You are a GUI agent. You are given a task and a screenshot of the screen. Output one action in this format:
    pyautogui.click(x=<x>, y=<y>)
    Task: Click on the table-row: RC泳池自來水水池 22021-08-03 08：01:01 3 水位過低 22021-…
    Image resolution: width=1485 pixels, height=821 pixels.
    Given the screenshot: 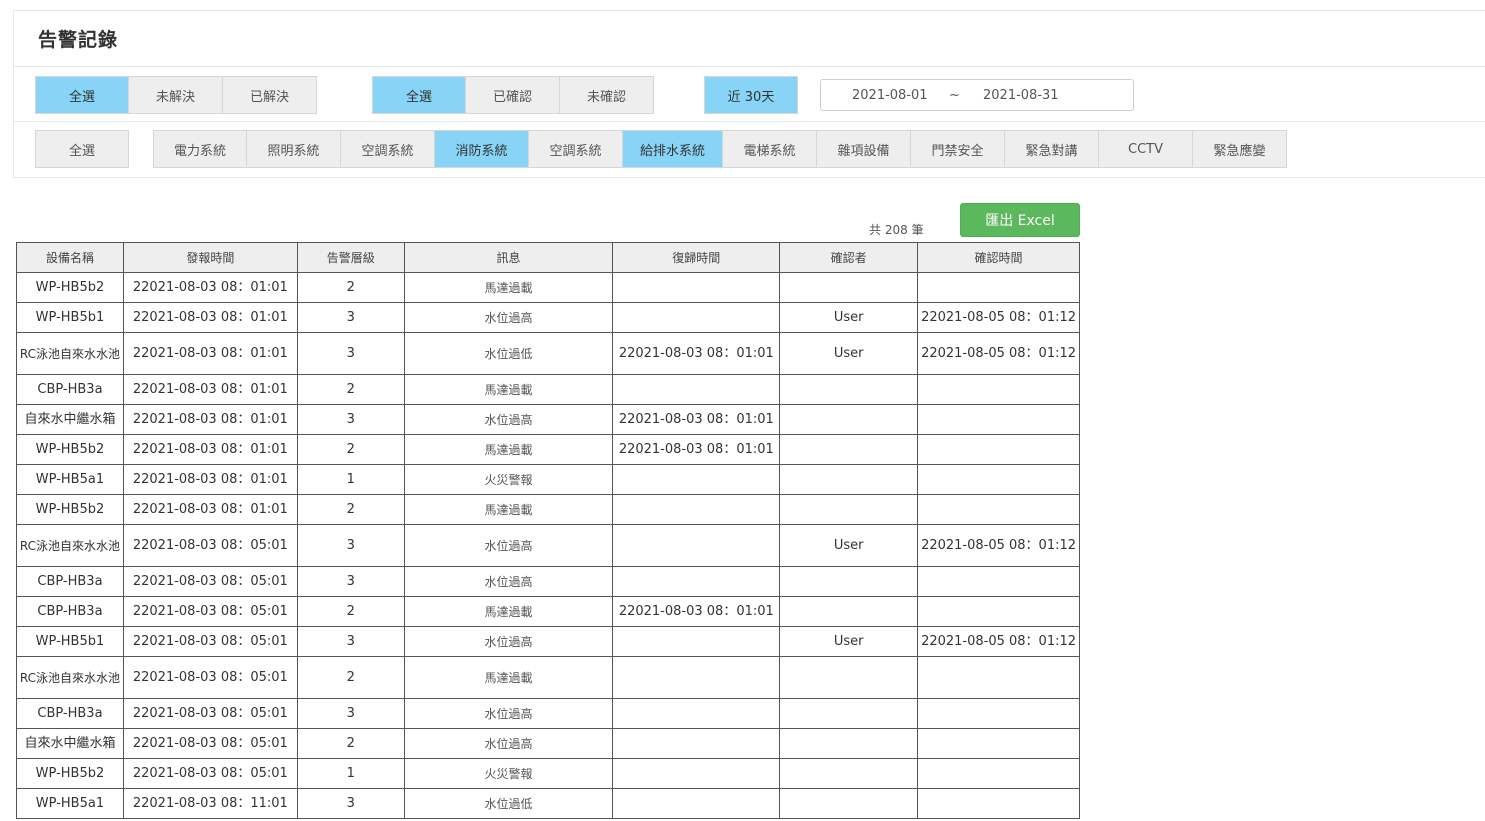 What is the action you would take?
    pyautogui.click(x=548, y=353)
    